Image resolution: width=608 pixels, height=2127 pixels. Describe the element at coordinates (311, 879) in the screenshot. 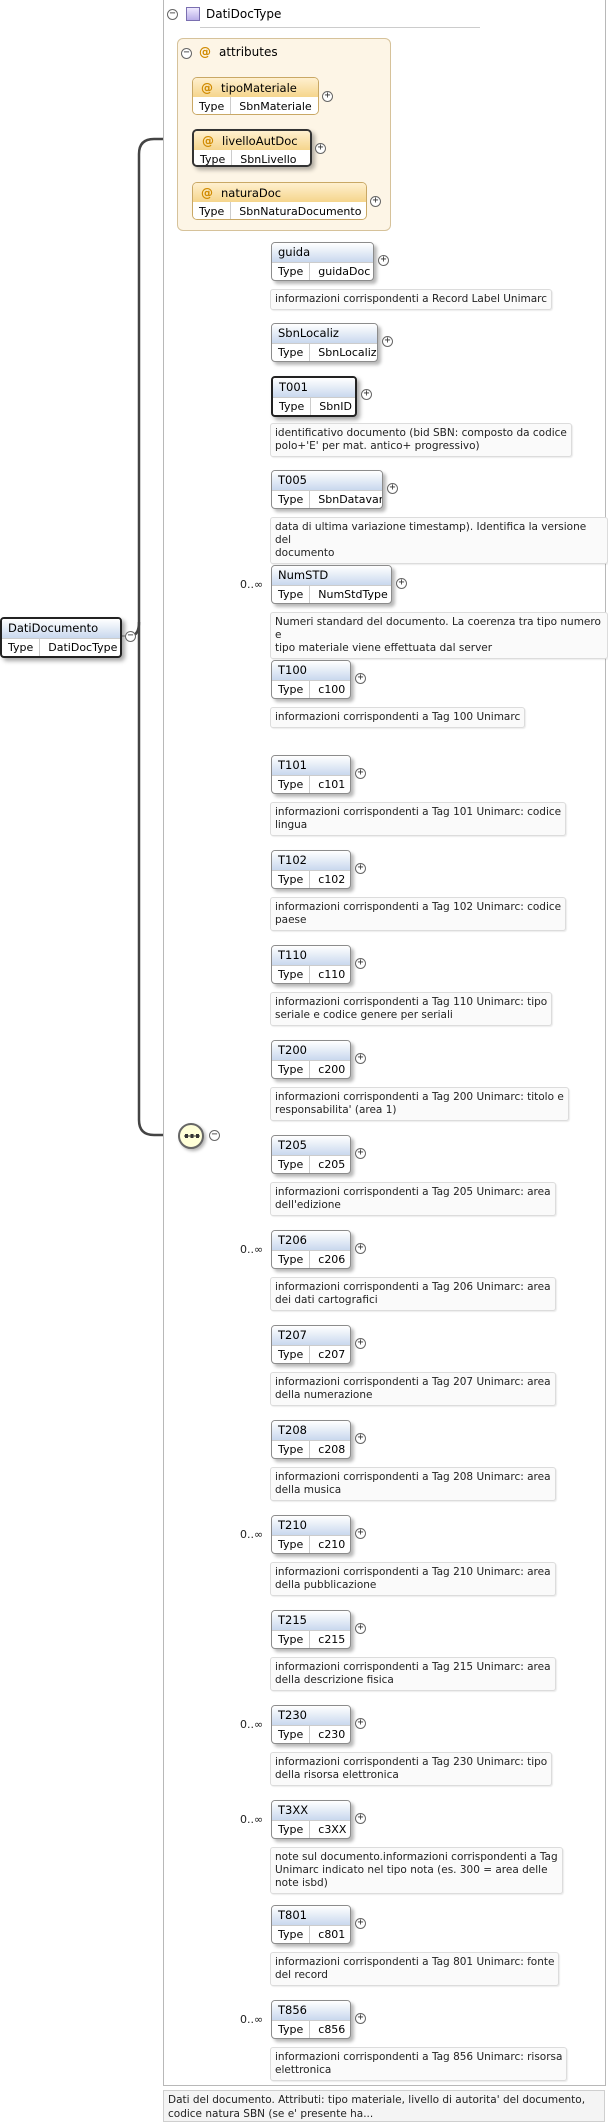

I see `element-type-row: Type c102` at that location.